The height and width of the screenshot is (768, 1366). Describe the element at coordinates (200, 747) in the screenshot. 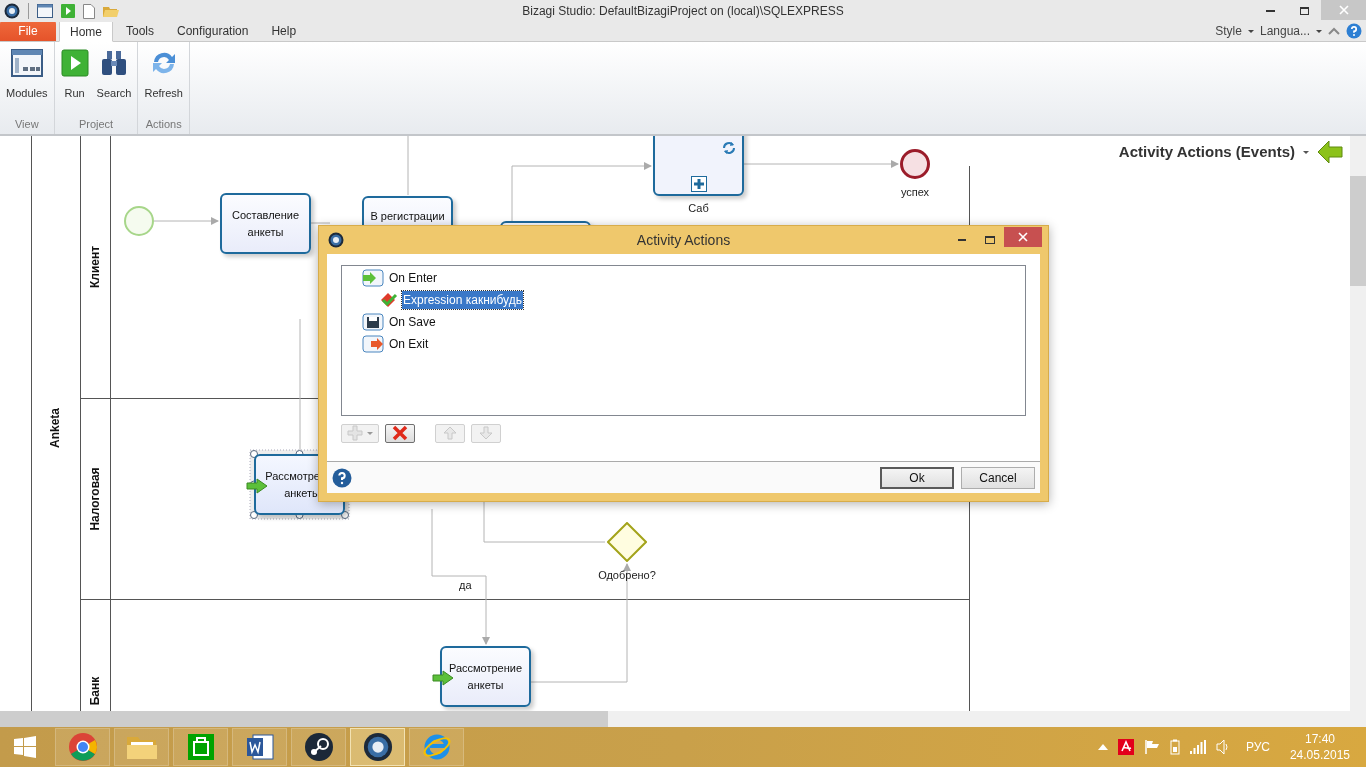

I see `shopping-bag-icon` at that location.